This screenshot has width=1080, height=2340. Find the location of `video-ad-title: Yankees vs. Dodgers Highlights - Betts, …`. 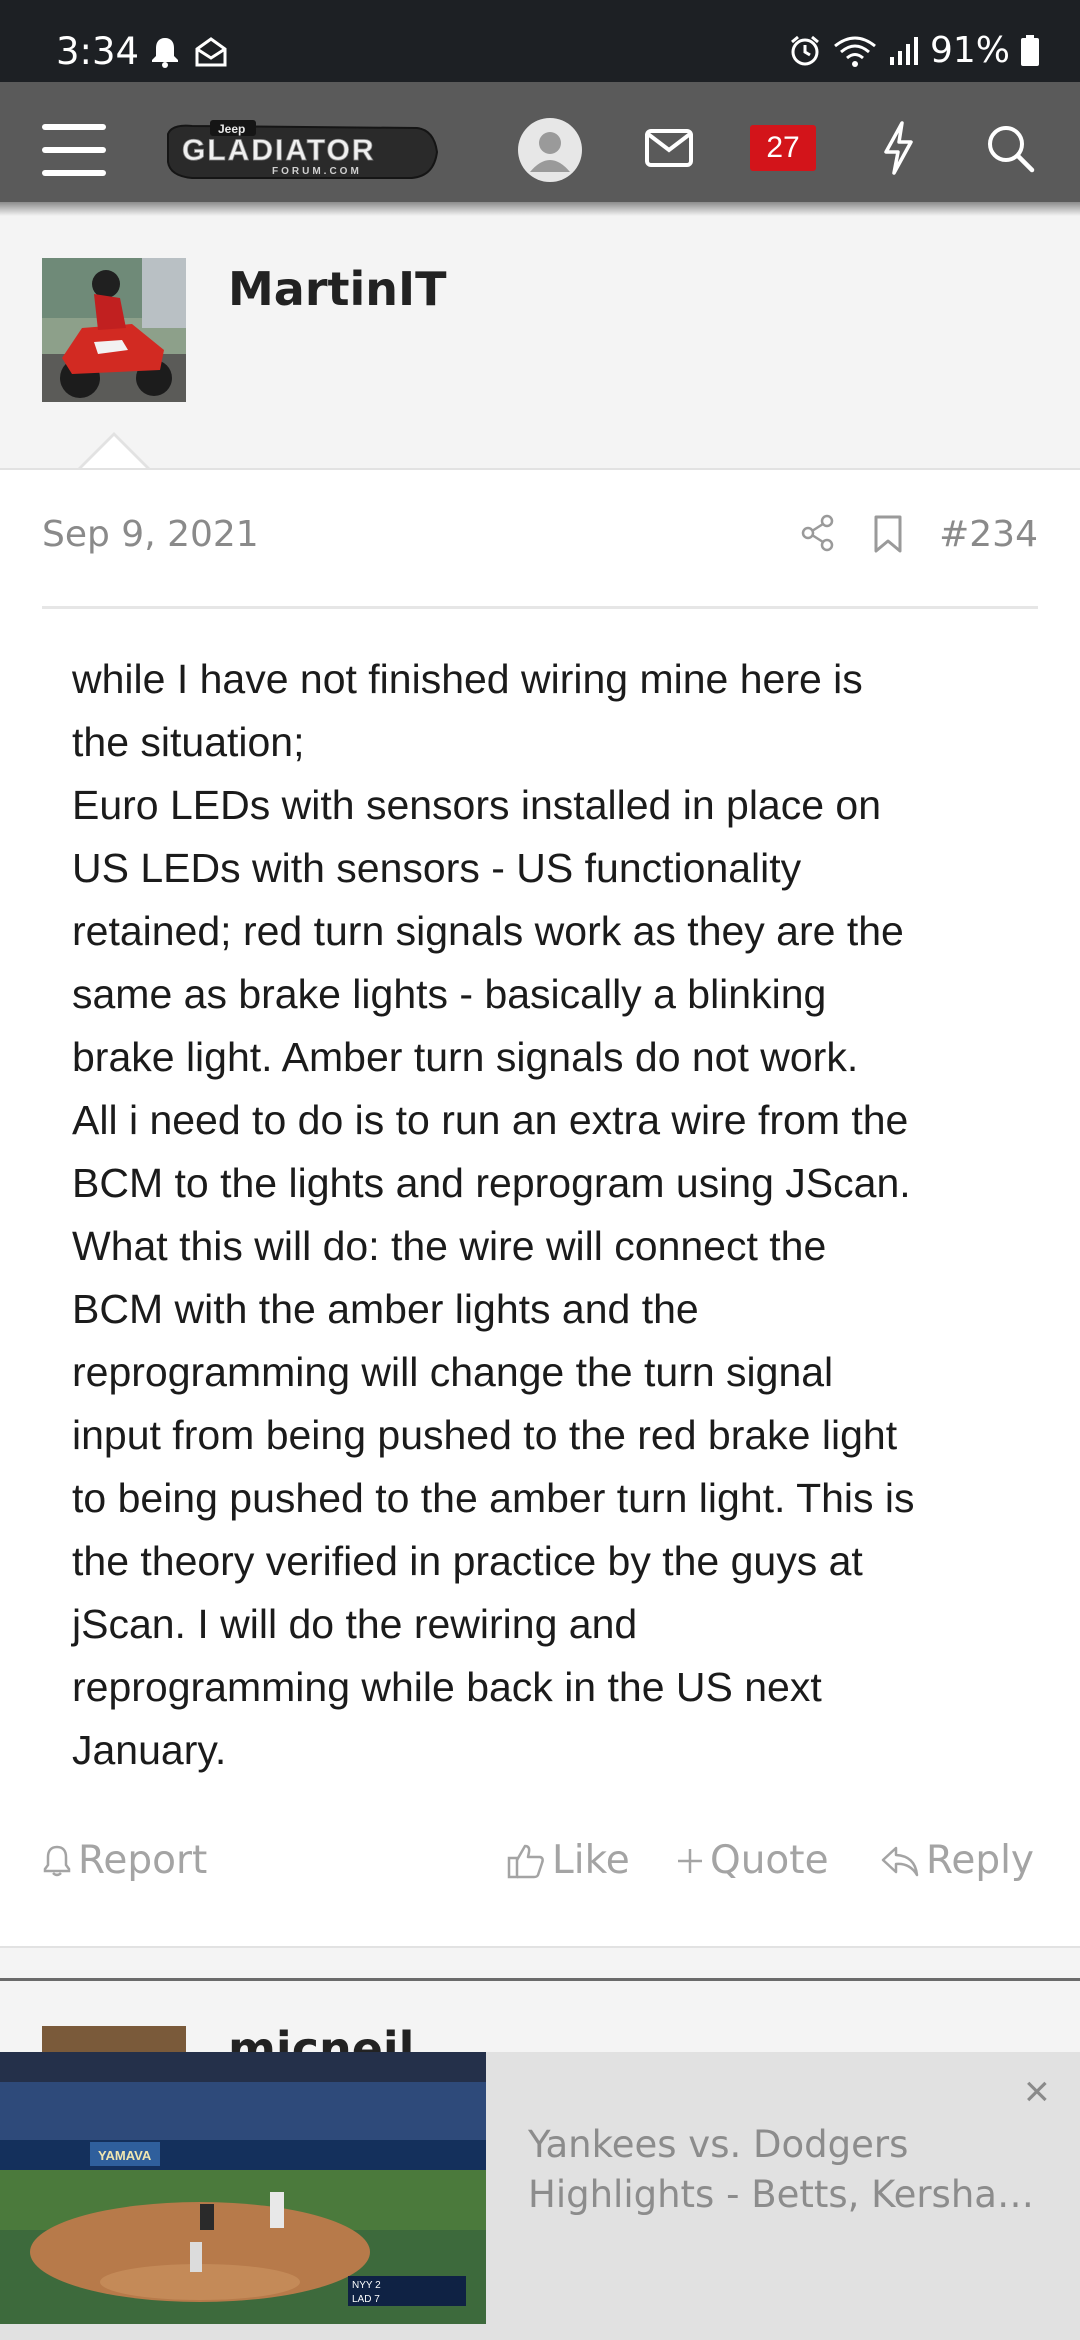

video-ad-title: Yankees vs. Dodgers Highlights - Betts, … is located at coordinates (783, 2170).